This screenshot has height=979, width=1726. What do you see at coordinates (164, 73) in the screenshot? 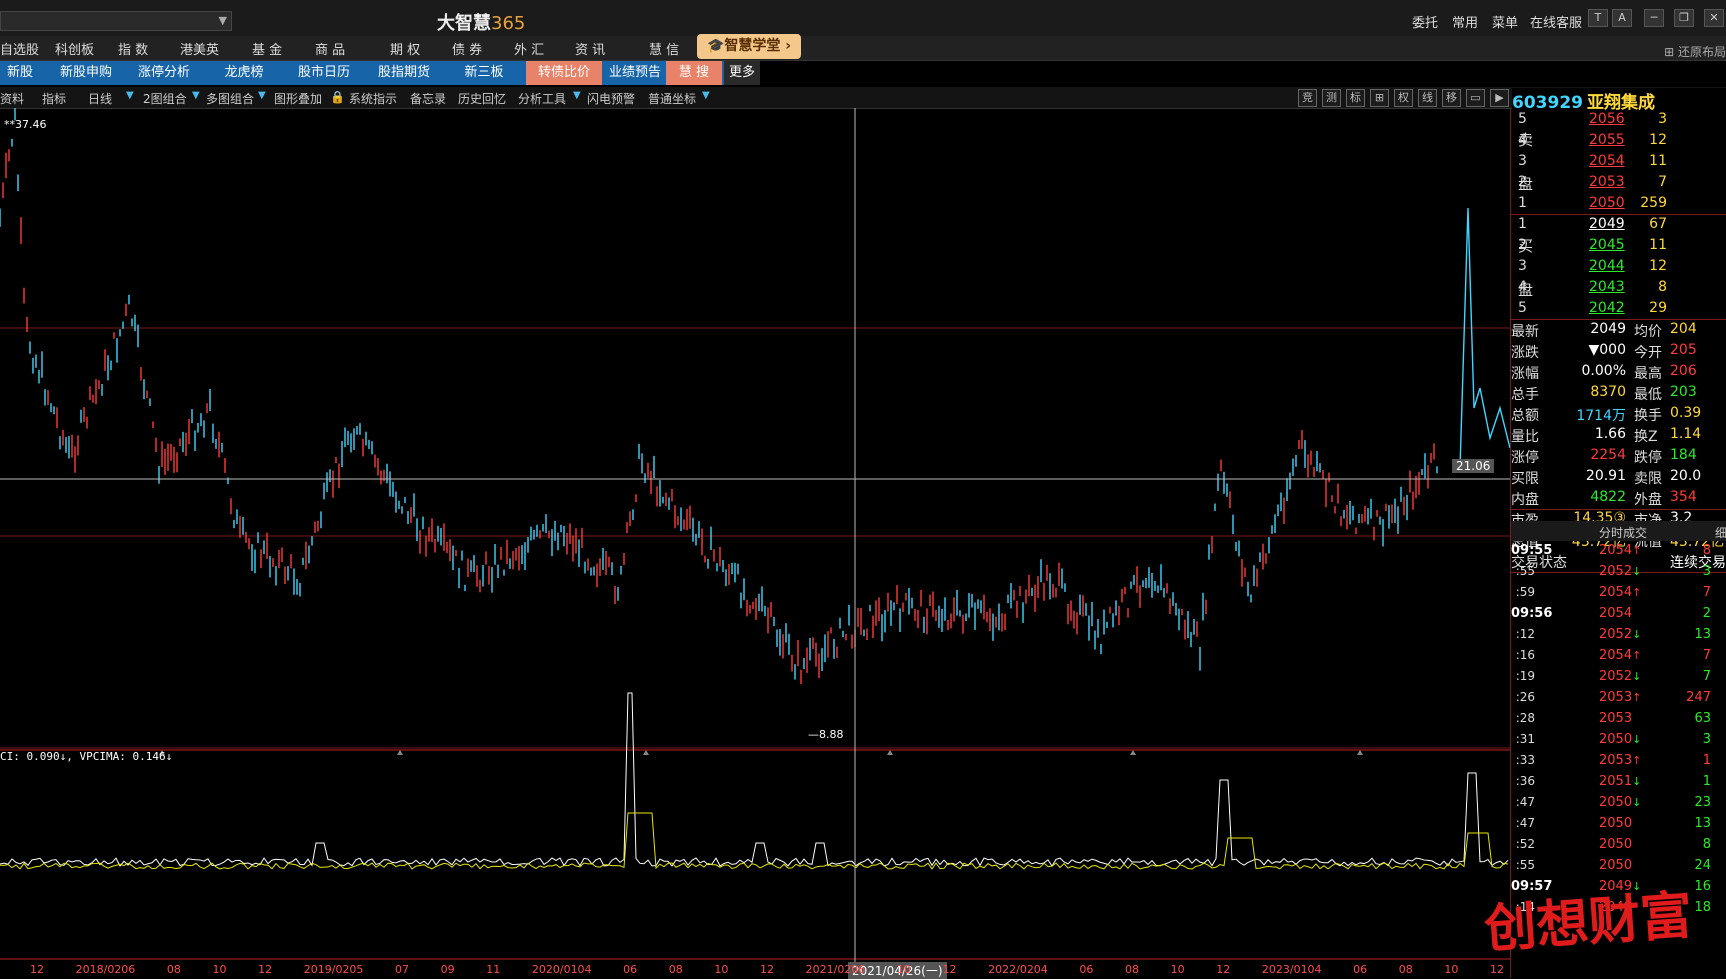
I see `menu-limit-up-analysis: 涨停分析` at bounding box center [164, 73].